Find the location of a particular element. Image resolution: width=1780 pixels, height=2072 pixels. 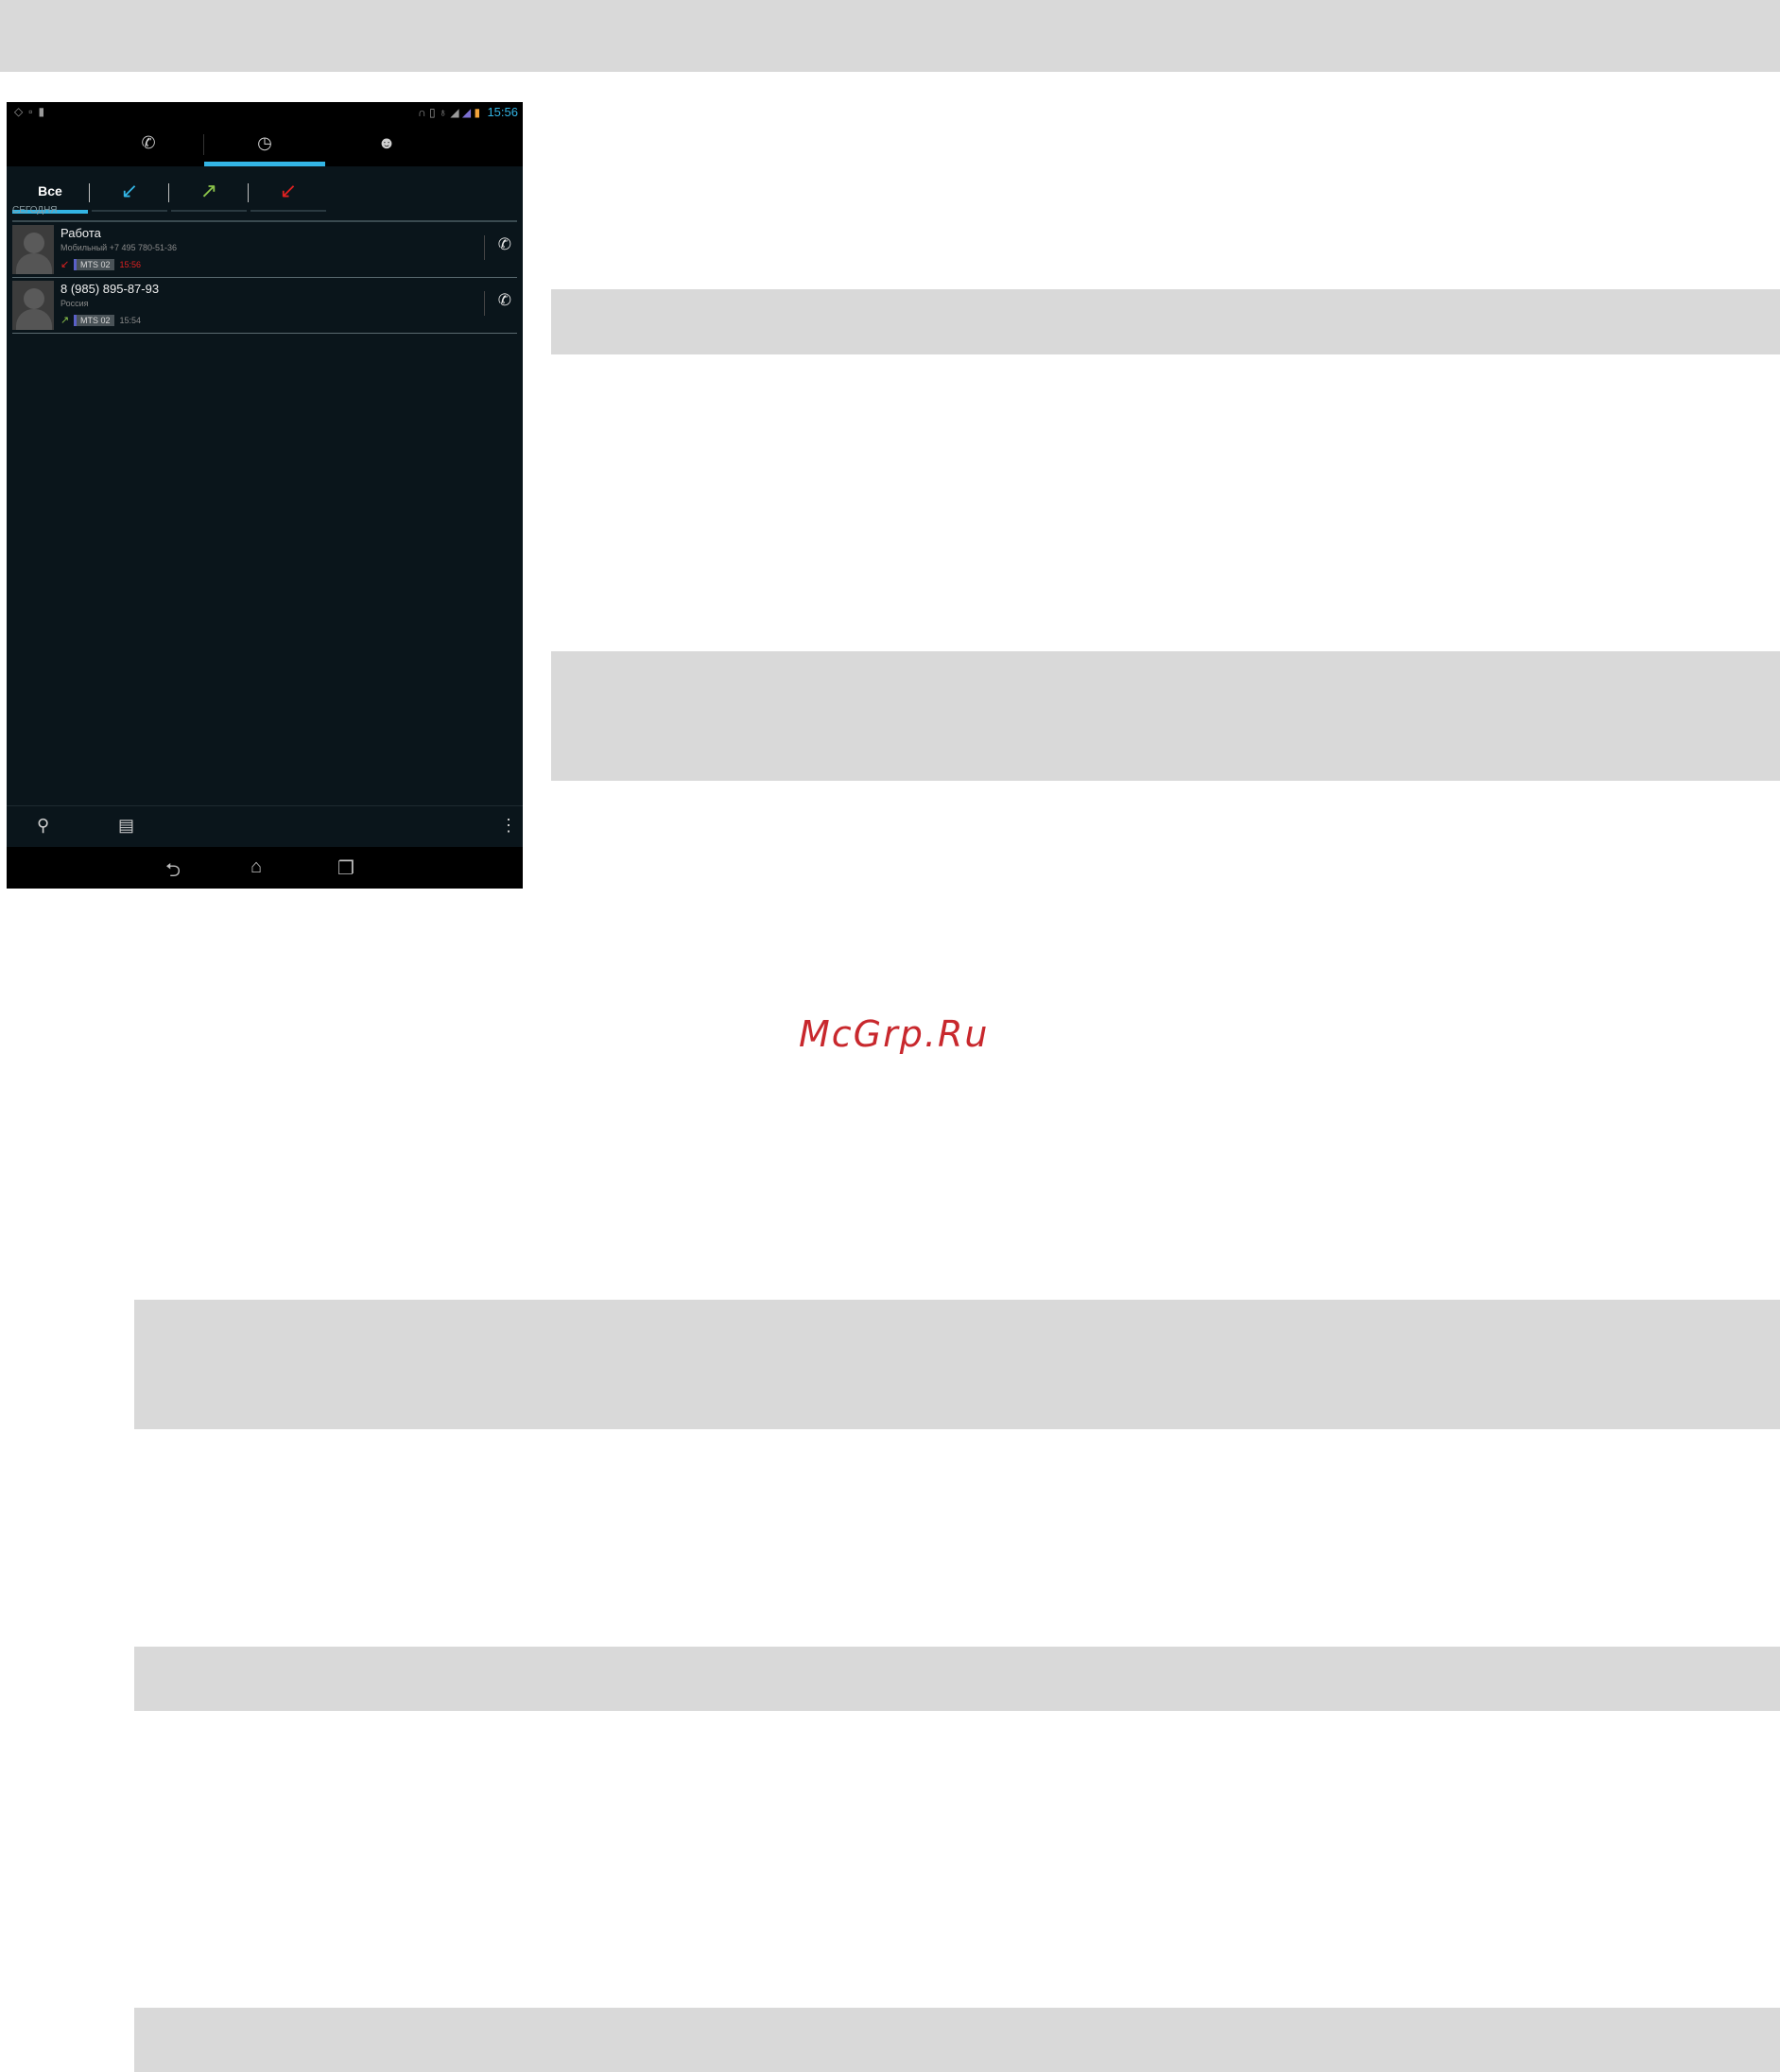

missed-call-icon: ↙ is located at coordinates (65, 264).